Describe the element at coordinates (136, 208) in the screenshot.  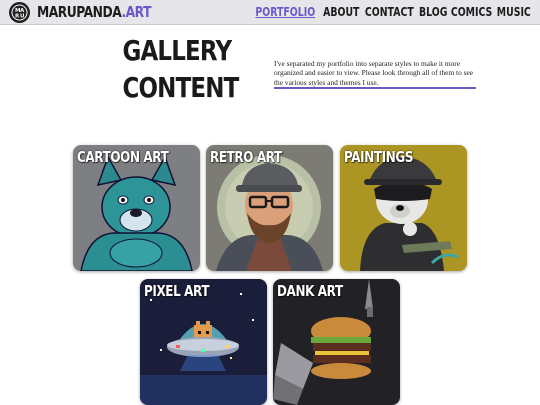
I see `gallery-card-cartoon-art: CARTOON ART` at that location.